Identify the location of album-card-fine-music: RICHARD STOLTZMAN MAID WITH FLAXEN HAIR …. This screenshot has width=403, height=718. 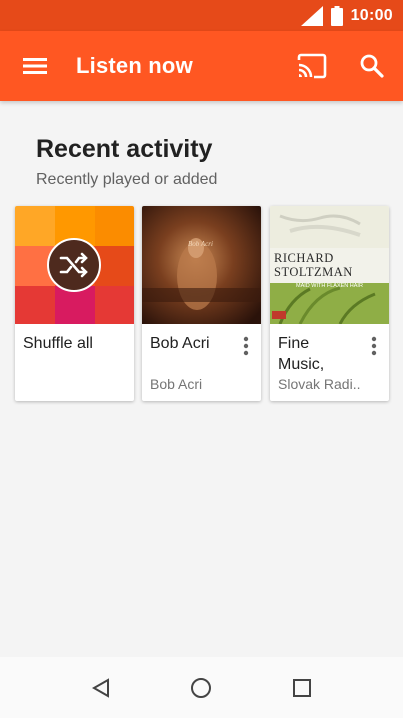
(329, 303).